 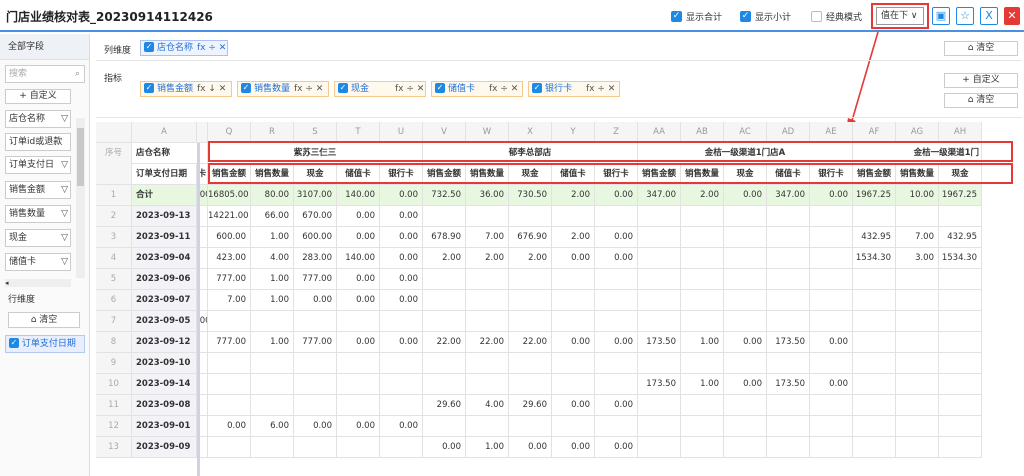 What do you see at coordinates (164, 426) in the screenshot?
I see `row-label: 2023-09-01` at bounding box center [164, 426].